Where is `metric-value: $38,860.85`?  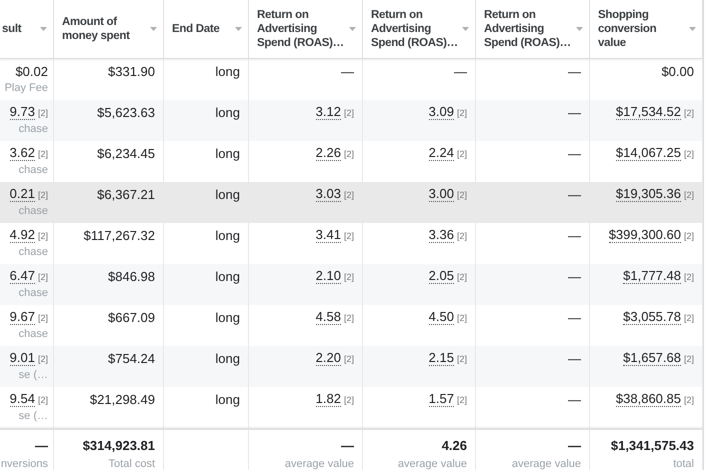
metric-value: $38,860.85 is located at coordinates (648, 399).